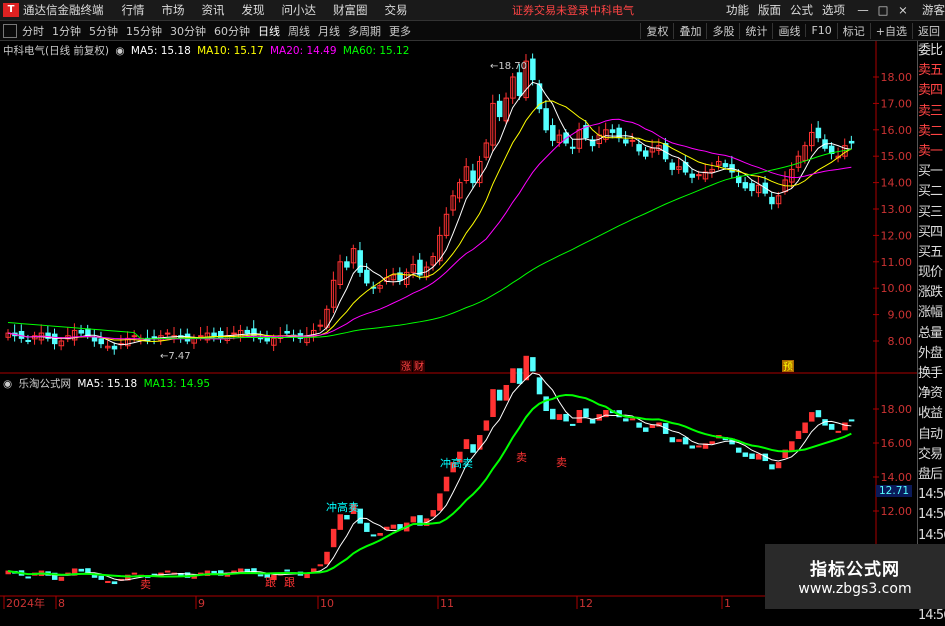  I want to click on side-item-18: 收益, so click(931, 414).